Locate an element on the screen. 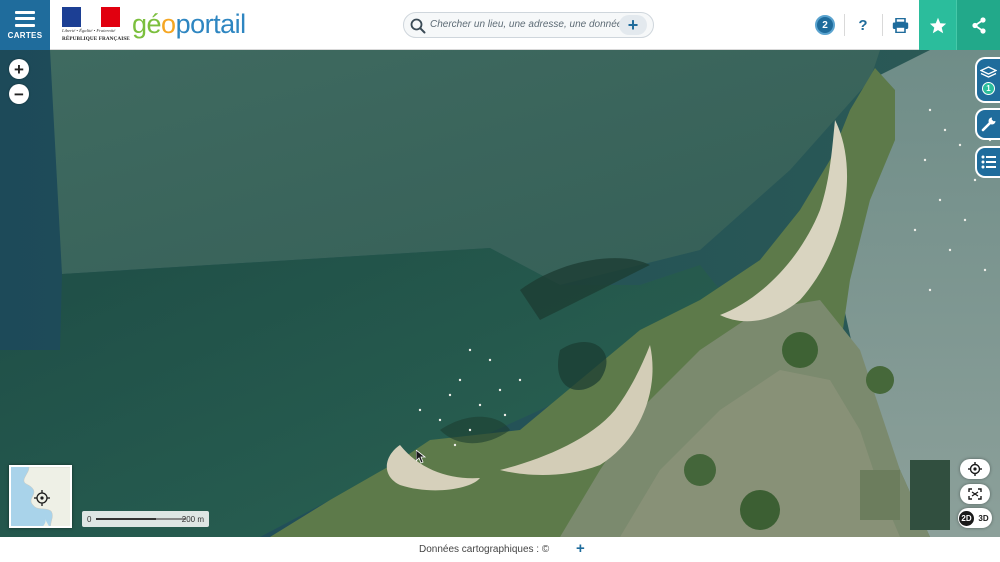 Image resolution: width=1000 pixels, height=562 pixels. list-icon is located at coordinates (988, 162).